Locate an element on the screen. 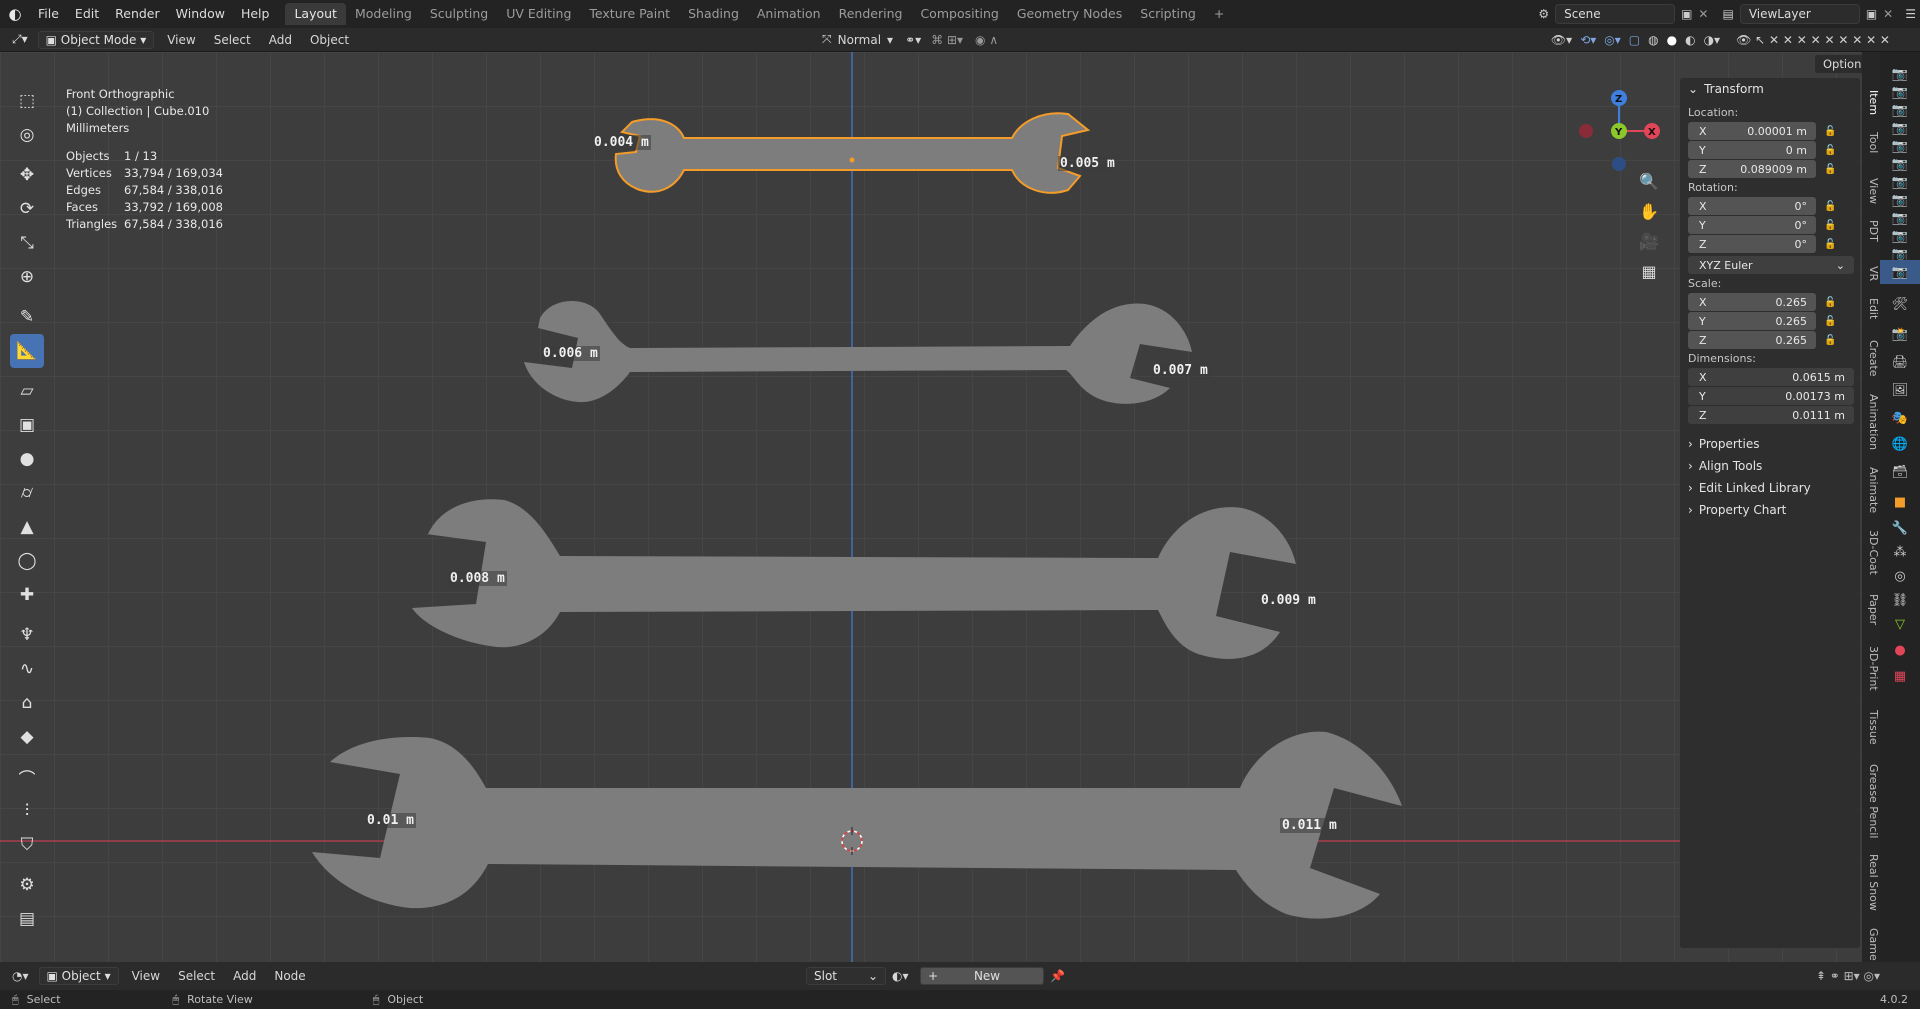  scene-properties-icon: 🎭 is located at coordinates (1900, 418).